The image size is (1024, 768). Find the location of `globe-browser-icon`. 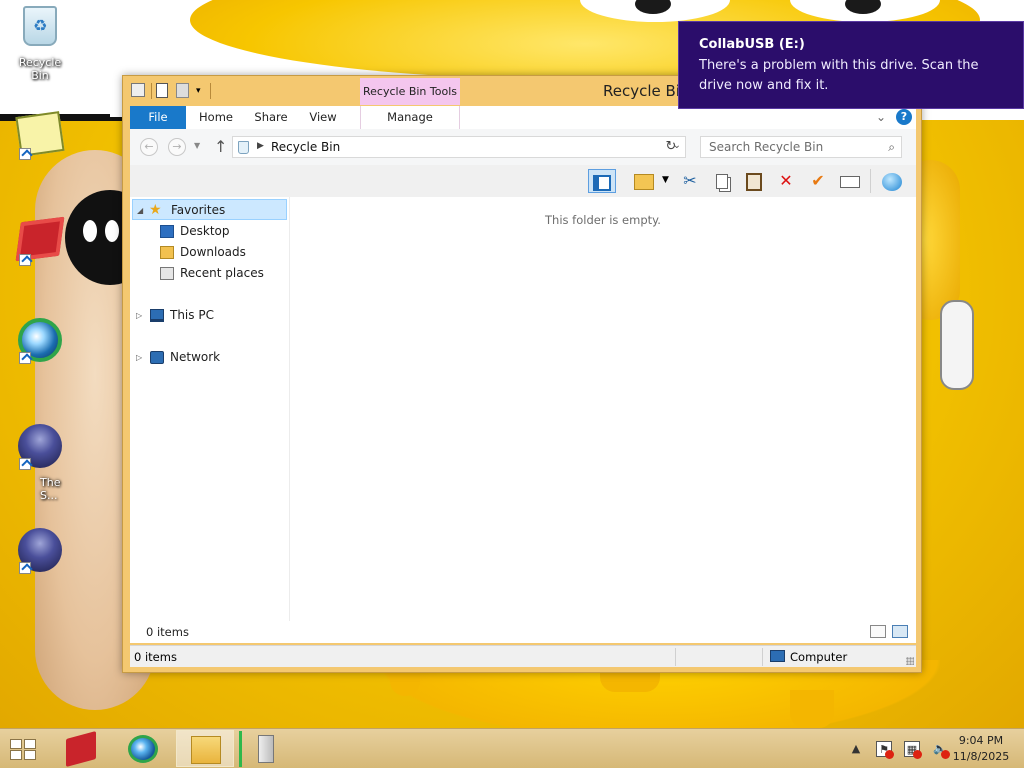

globe-browser-icon is located at coordinates (143, 749).